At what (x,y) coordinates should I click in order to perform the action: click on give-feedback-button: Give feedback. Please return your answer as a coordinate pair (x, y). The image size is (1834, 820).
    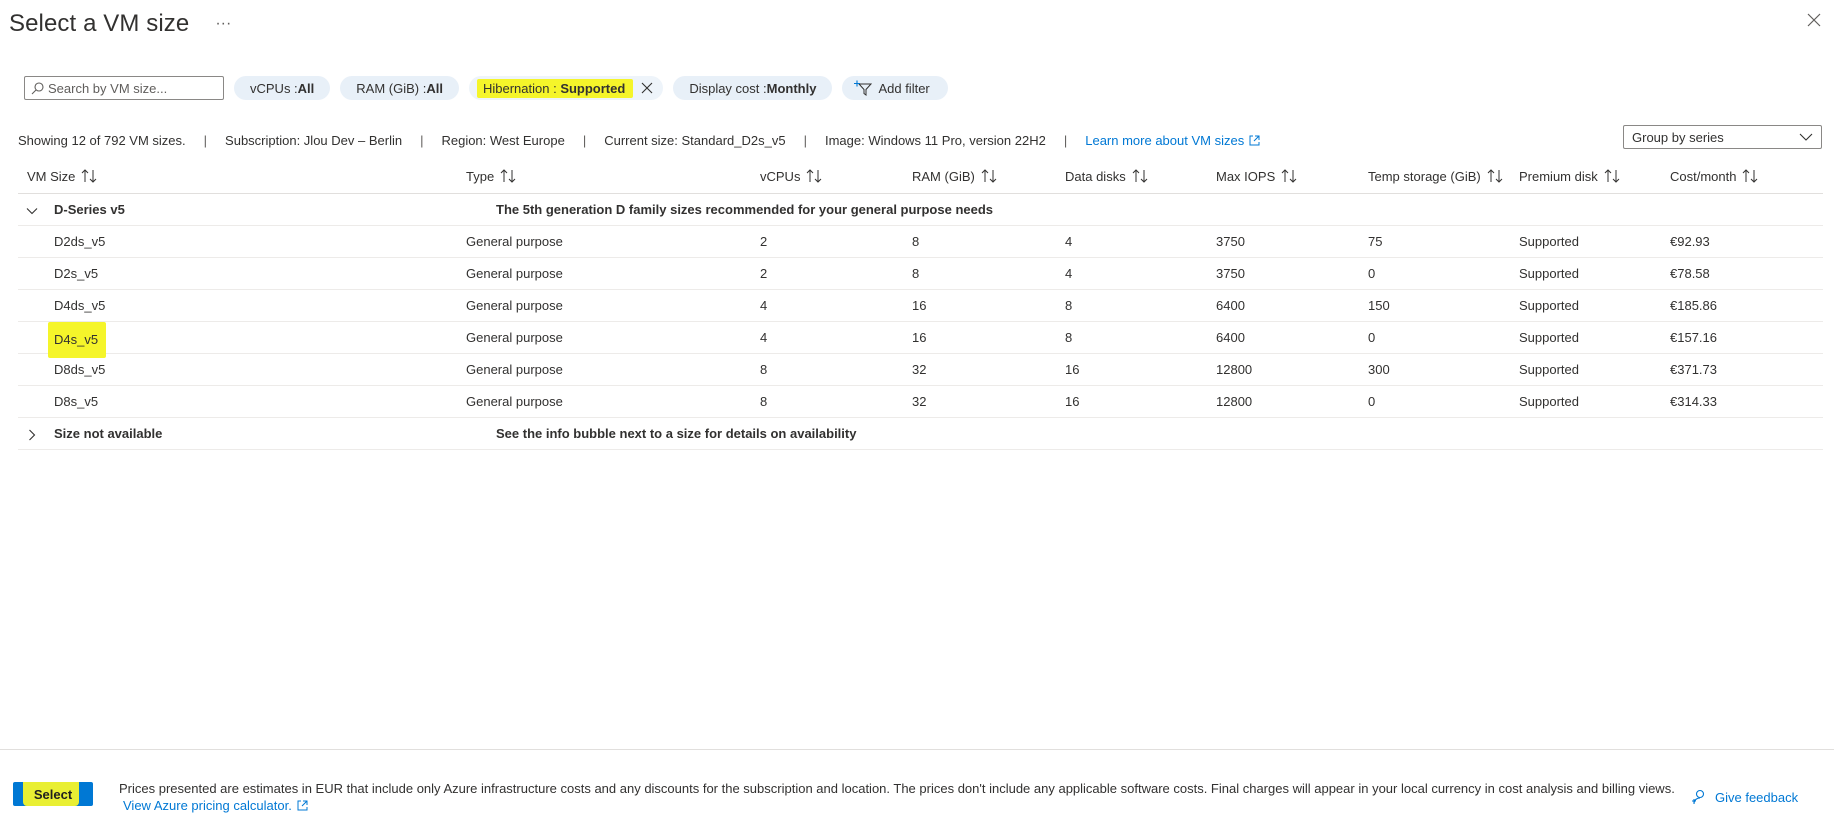
    Looking at the image, I should click on (1744, 797).